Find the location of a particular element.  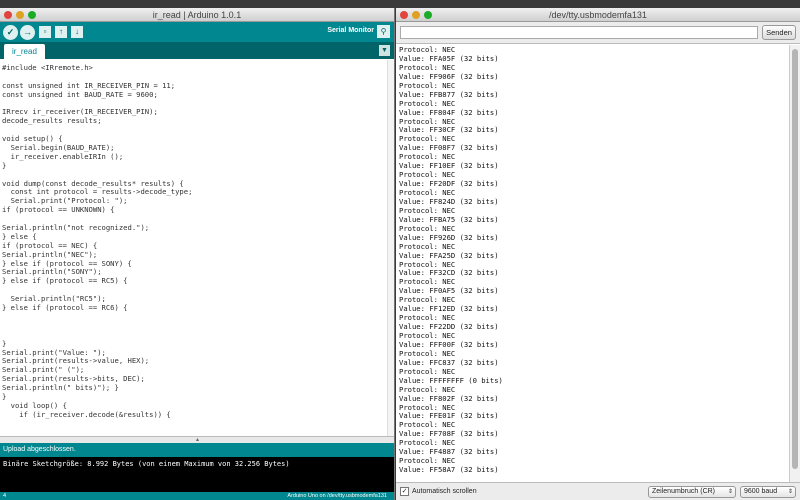

serial-send-input is located at coordinates (579, 32).